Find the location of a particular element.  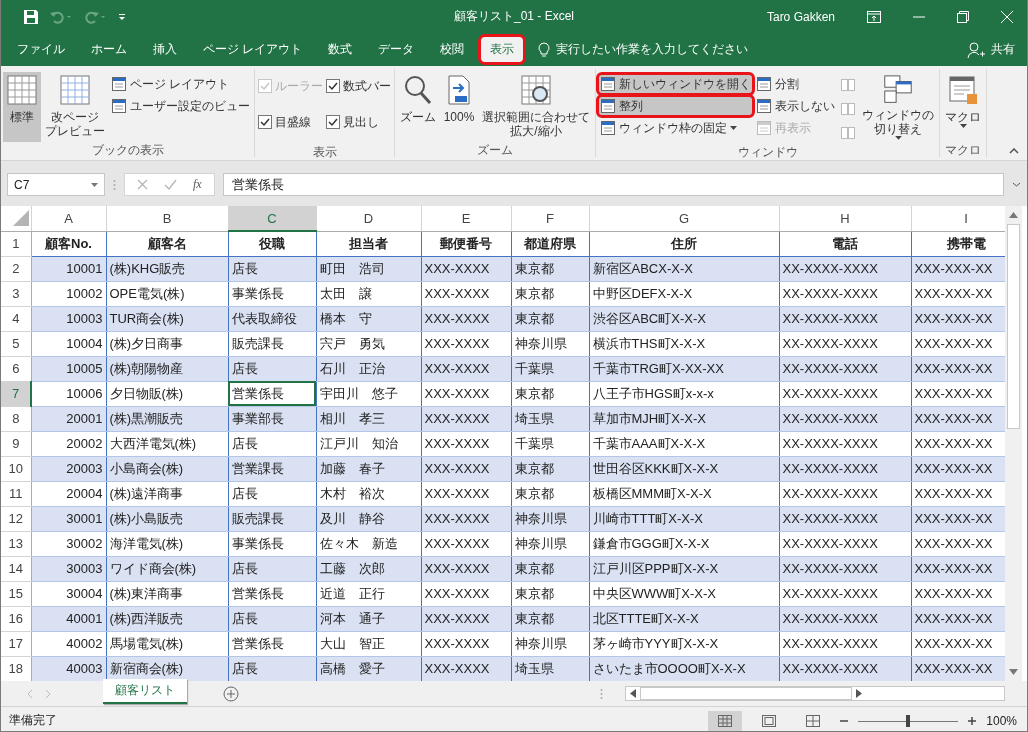

share-button: 共有 is located at coordinates (991, 49).